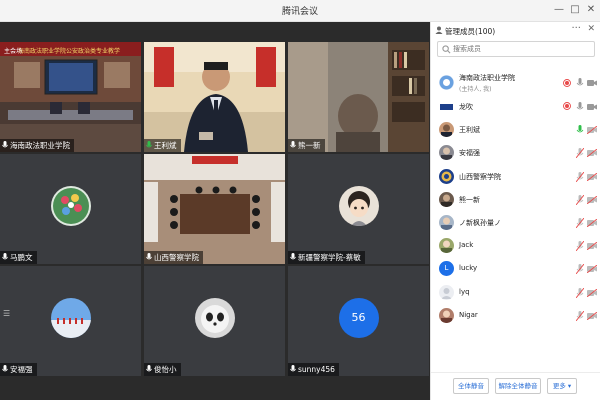 This screenshot has width=600, height=400. I want to click on member-row: 熊一新, so click(515, 200).